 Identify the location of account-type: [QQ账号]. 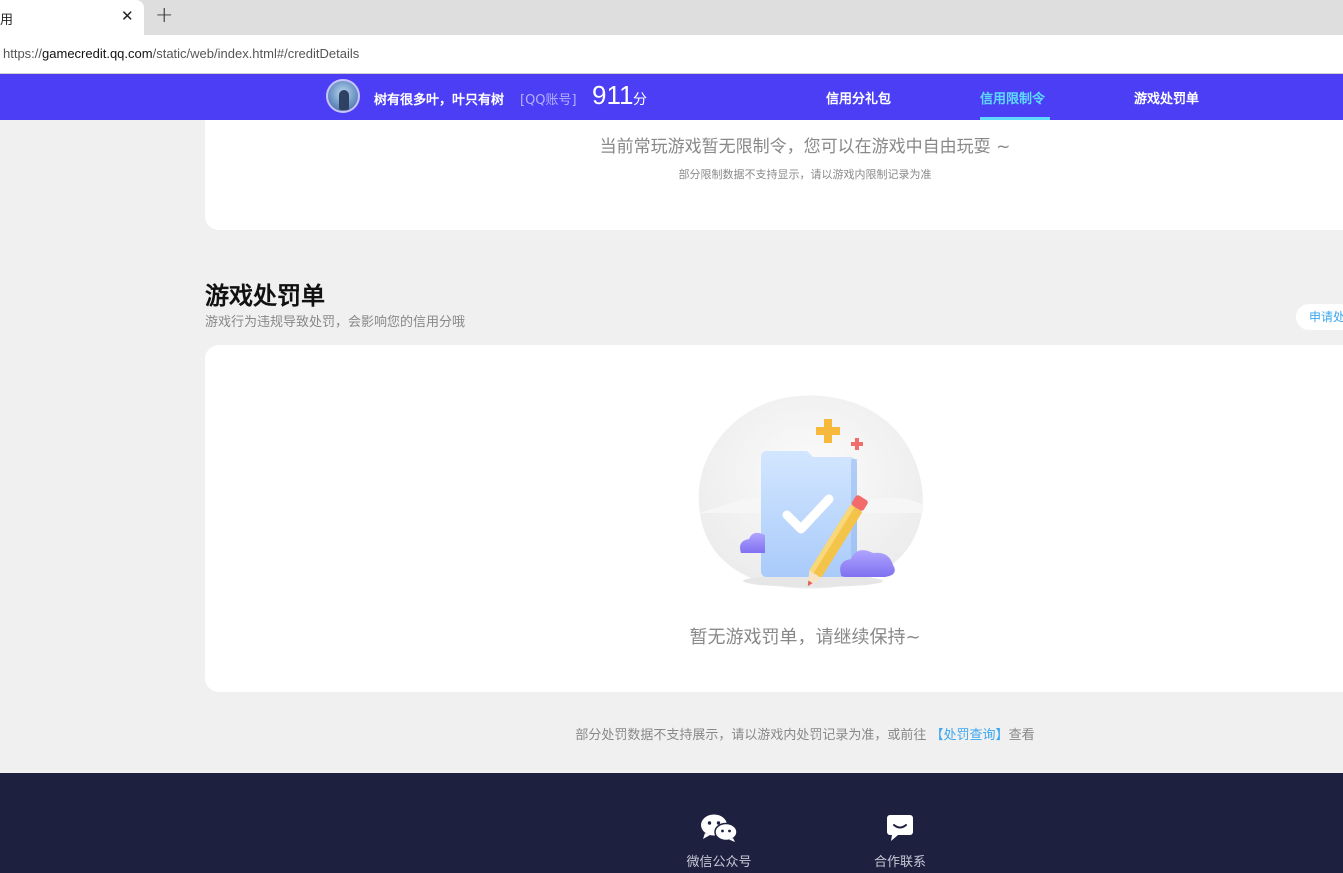
(548, 100).